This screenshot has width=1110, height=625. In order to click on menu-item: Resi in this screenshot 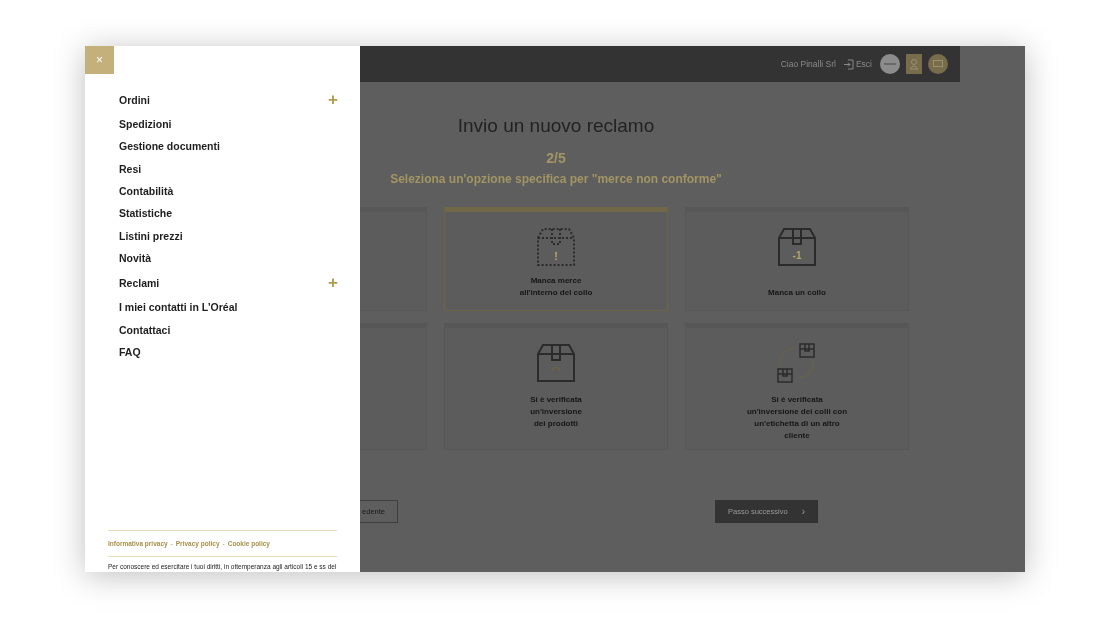, I will do `click(130, 168)`.